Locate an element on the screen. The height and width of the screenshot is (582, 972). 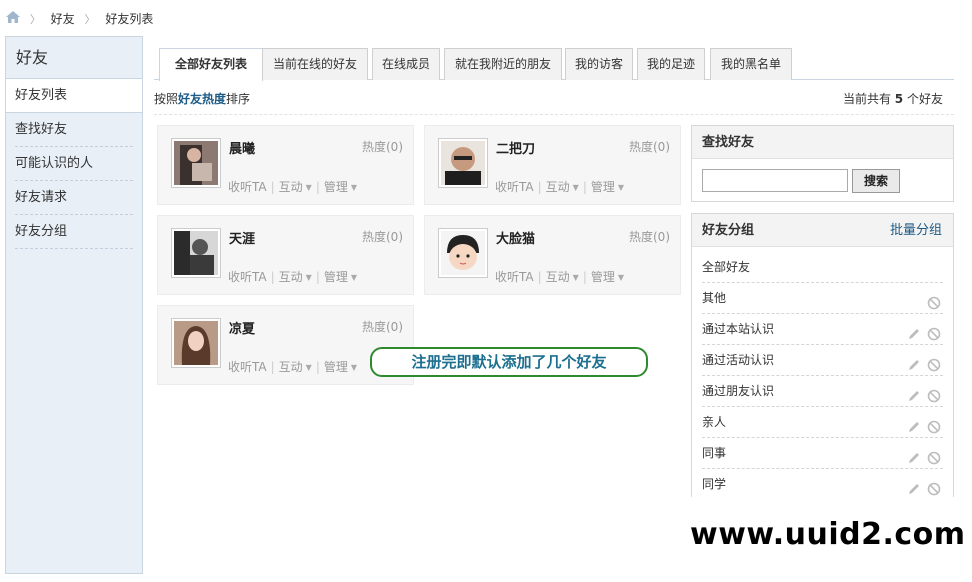
friend-name: 凉夏 is located at coordinates (242, 327).